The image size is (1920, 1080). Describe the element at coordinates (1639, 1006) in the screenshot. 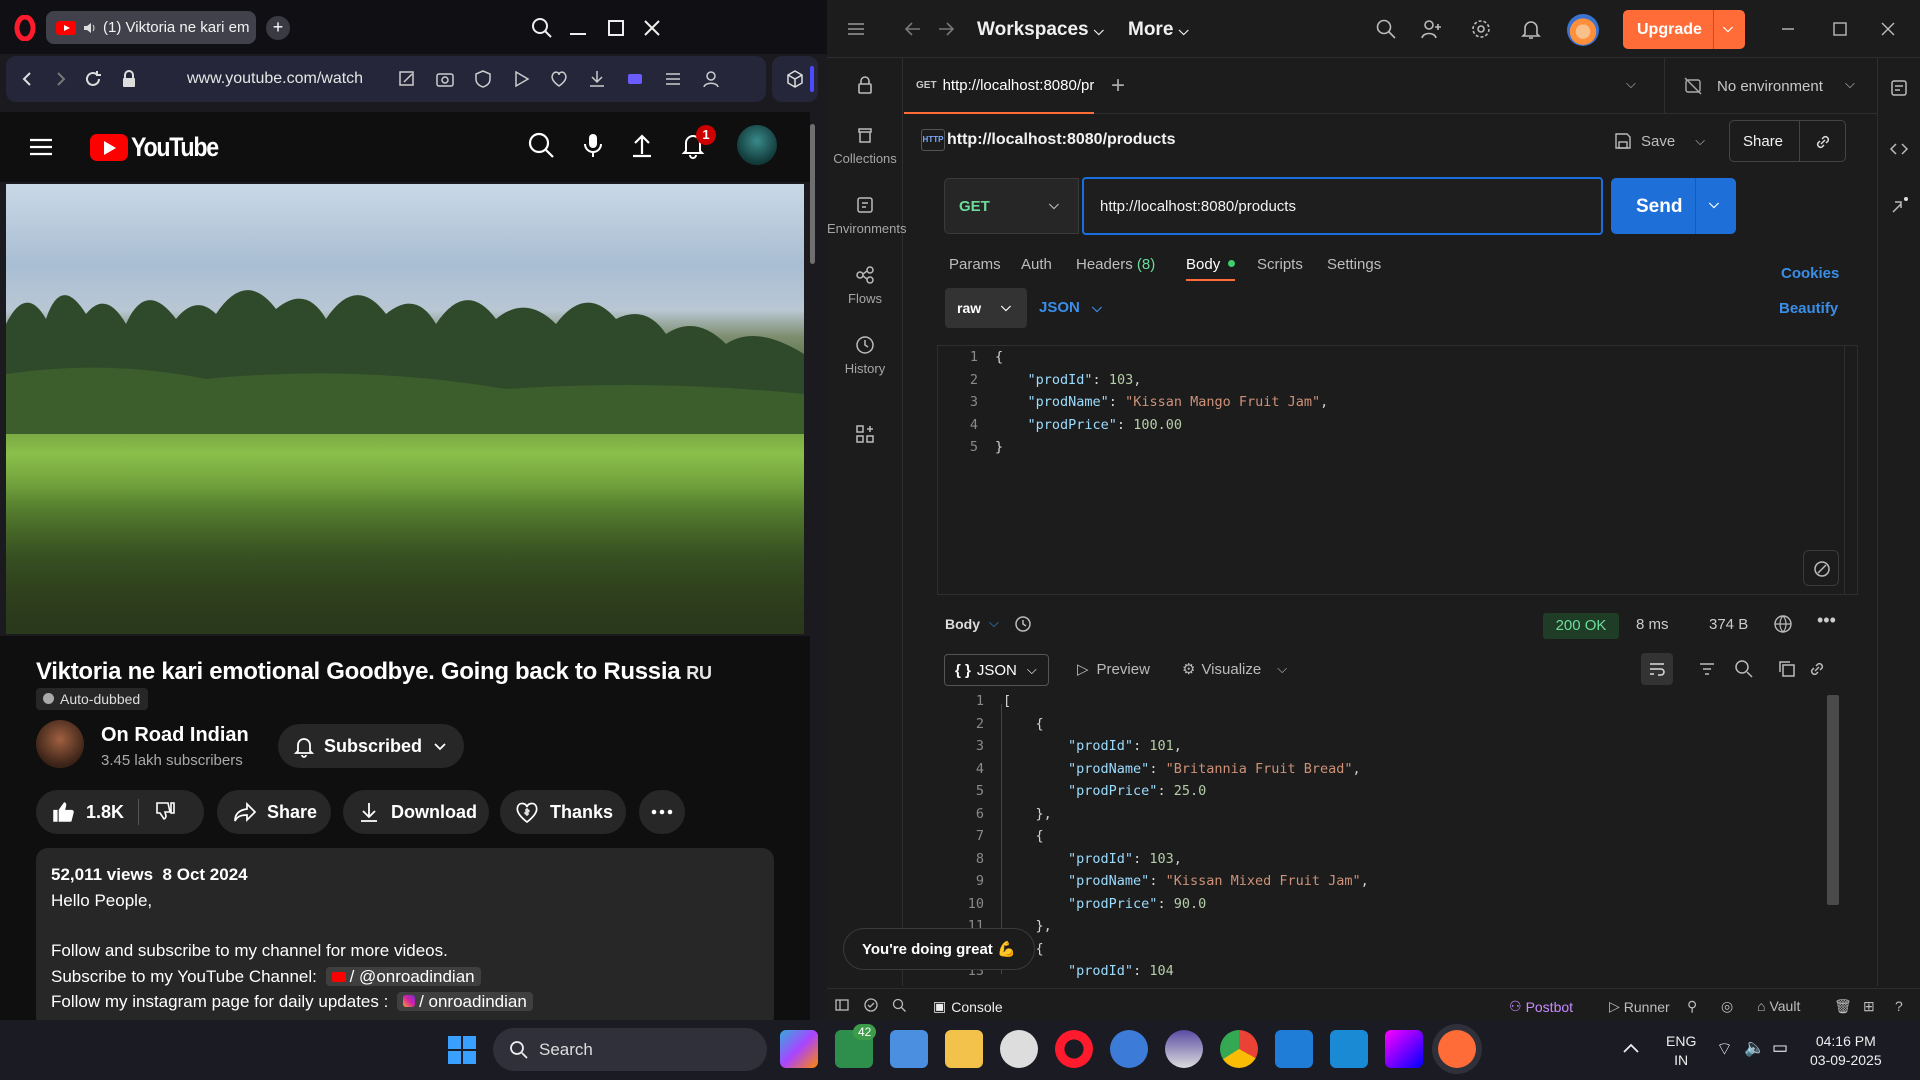

I see `runner-button: ▷ Runner` at that location.